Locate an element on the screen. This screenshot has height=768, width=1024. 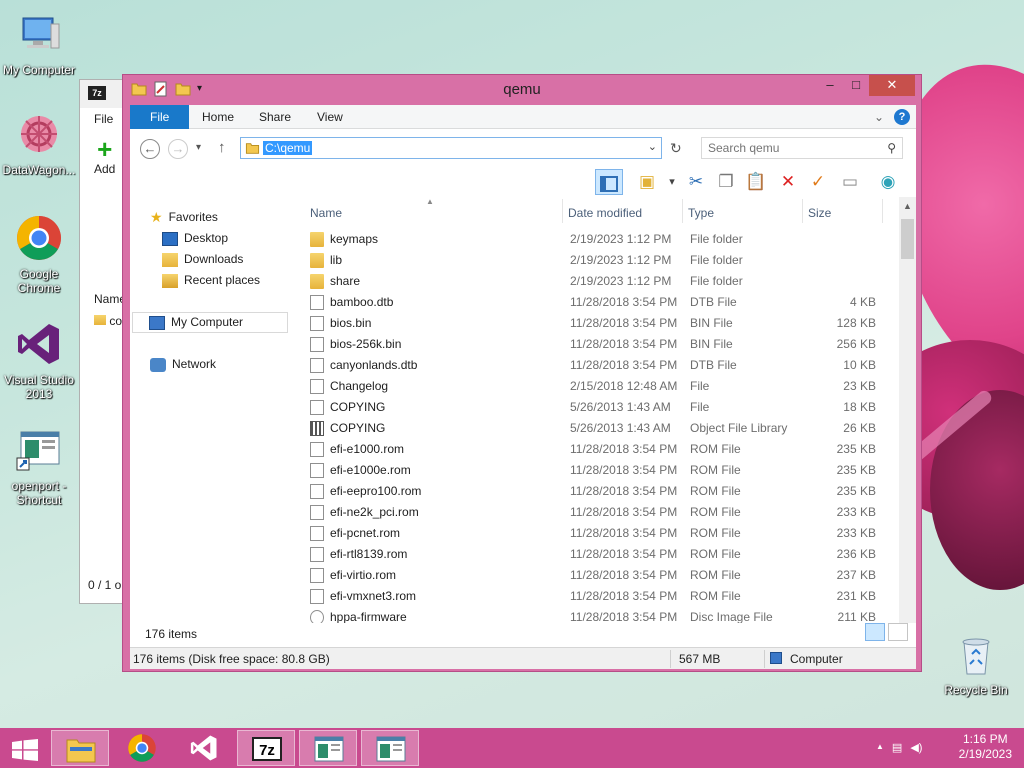
taskbar-file-explorer is located at coordinates (80, 748).